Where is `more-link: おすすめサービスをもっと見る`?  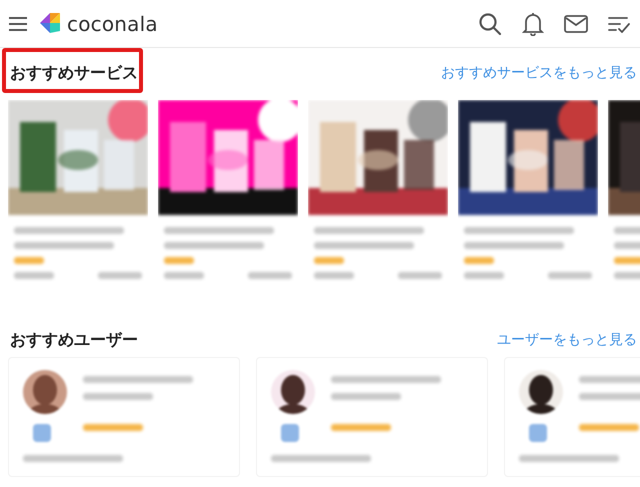 more-link: おすすめサービスをもっと見る is located at coordinates (539, 73).